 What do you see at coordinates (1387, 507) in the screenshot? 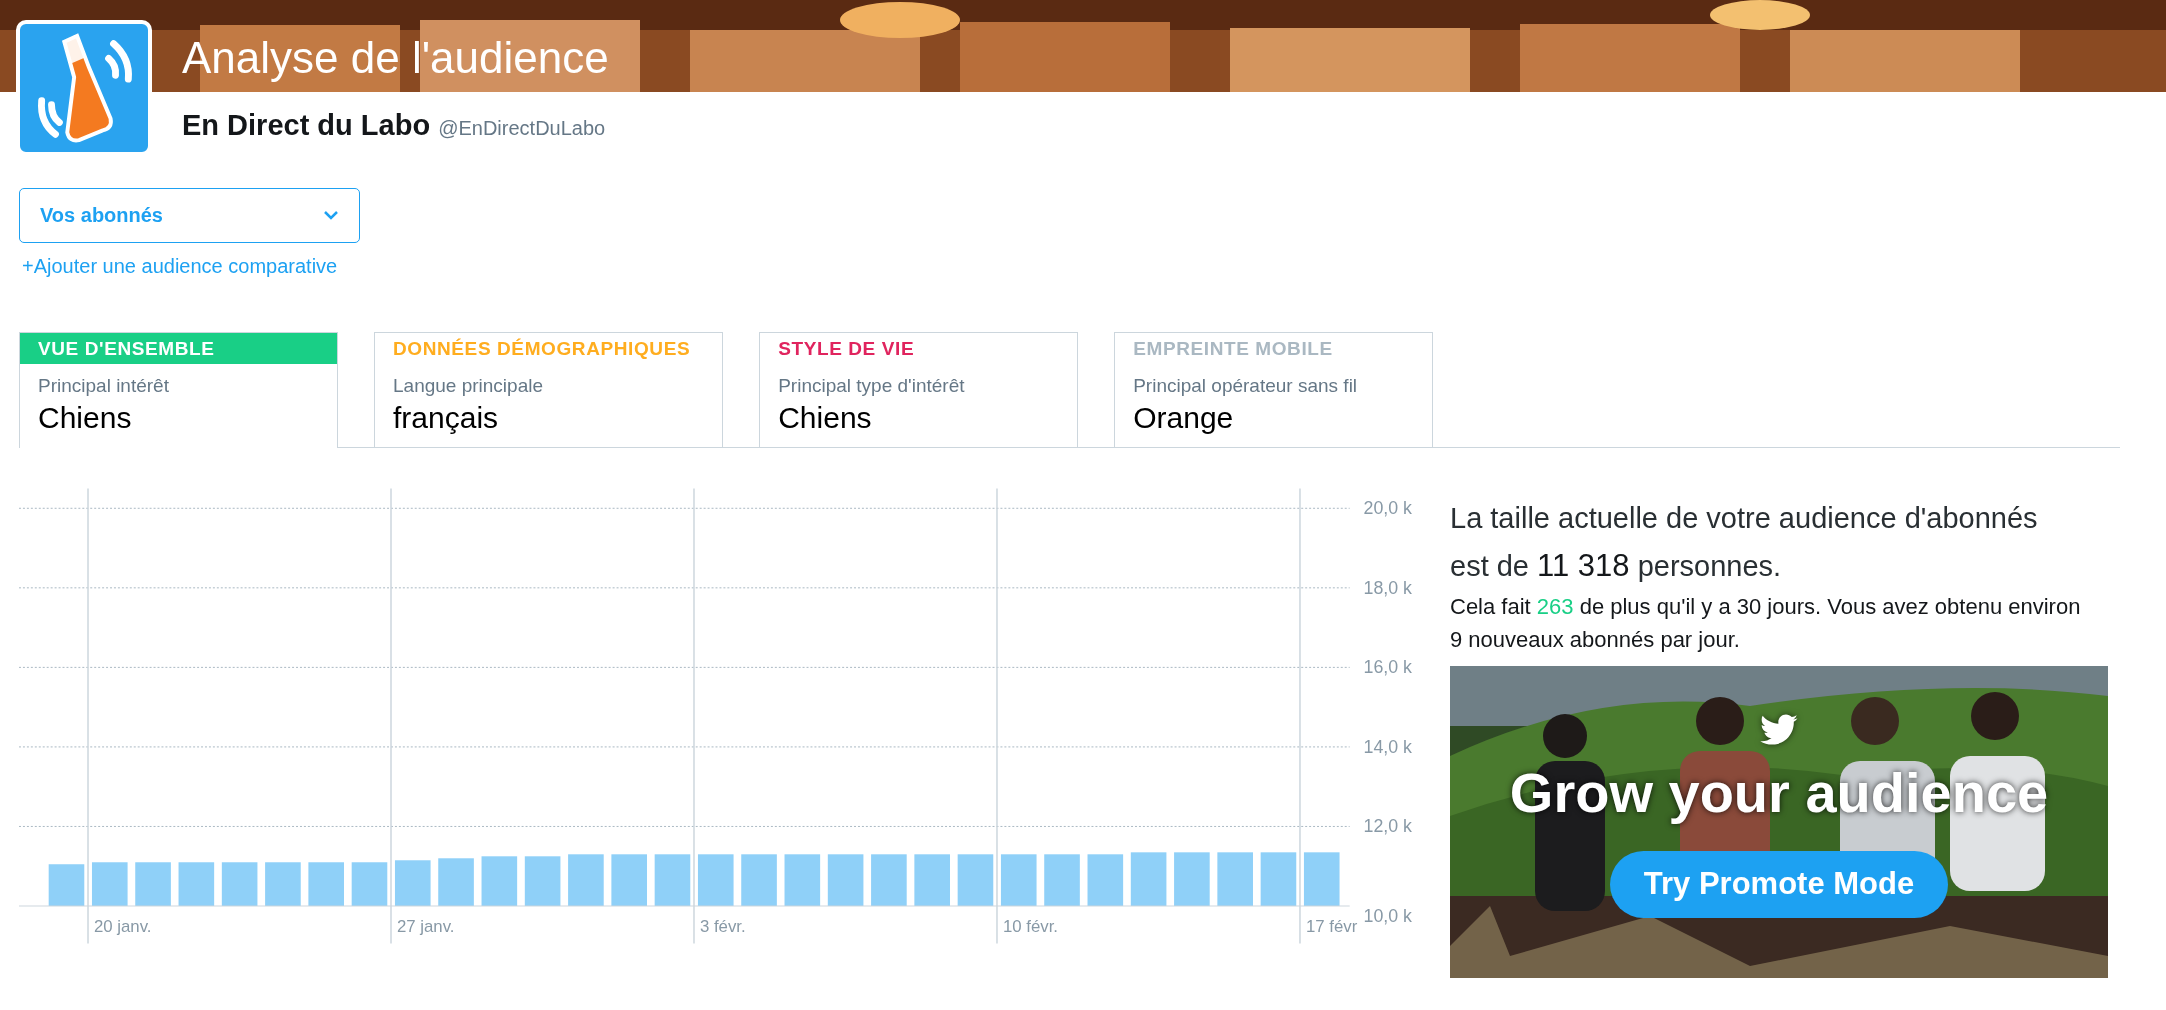
I see `axis-label: 20,0 k` at bounding box center [1387, 507].